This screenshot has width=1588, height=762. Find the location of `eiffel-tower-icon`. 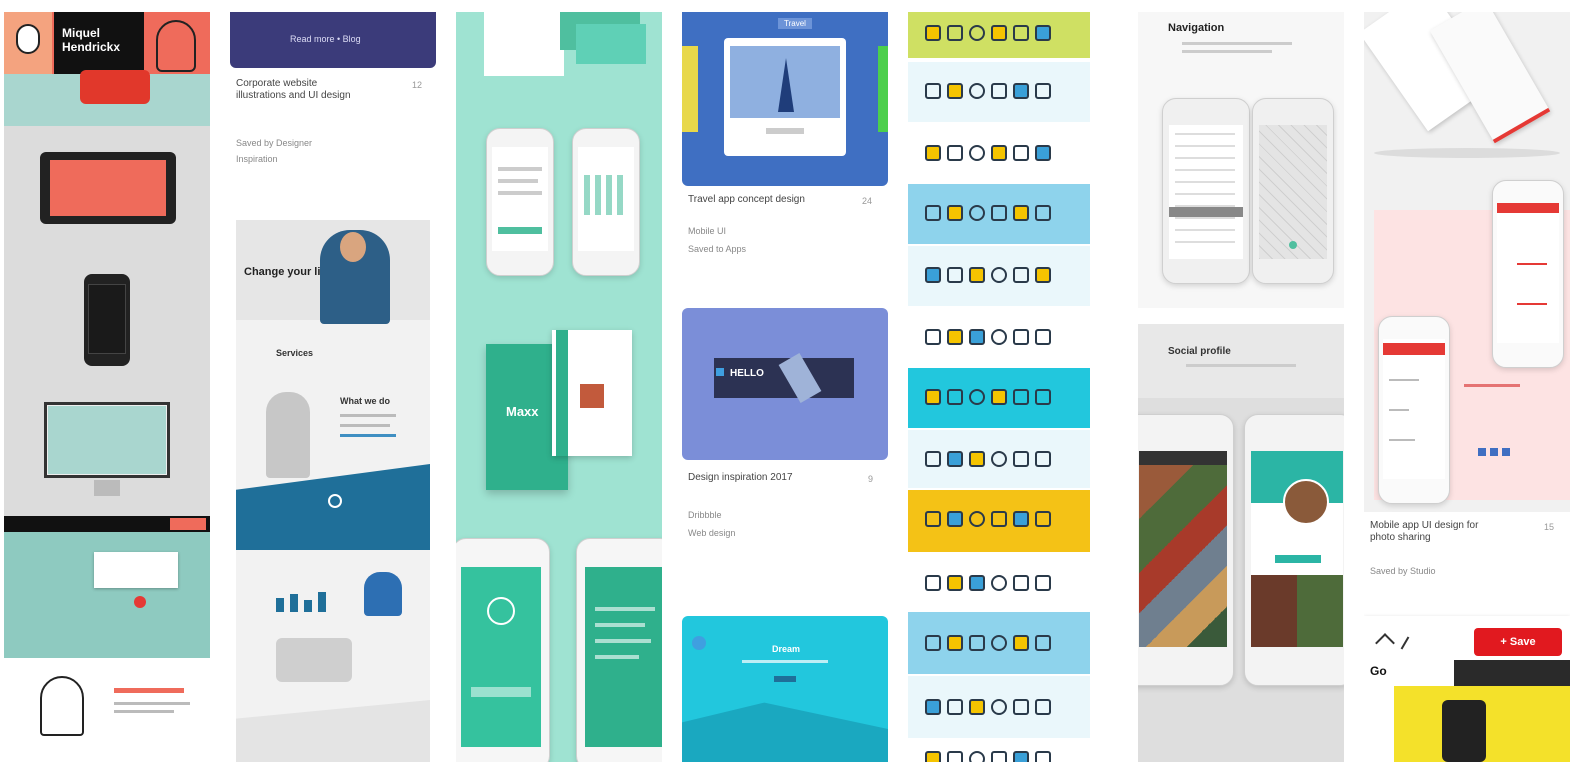

eiffel-tower-icon is located at coordinates (786, 85).